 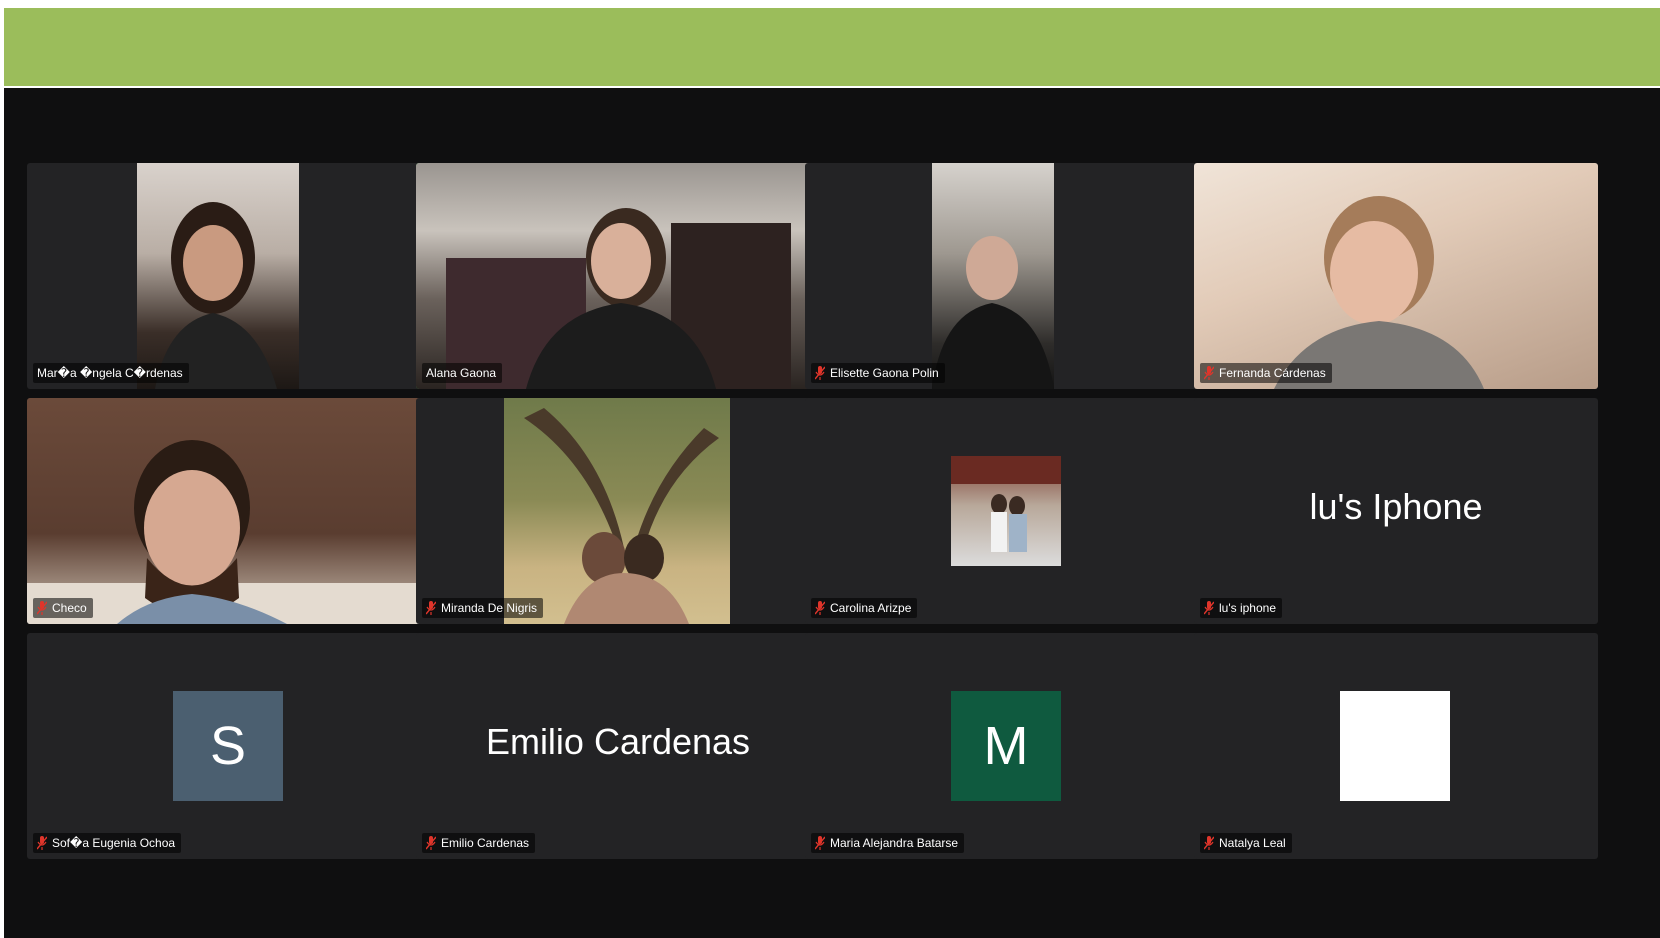 I want to click on participant-name-label: Checo, so click(x=63, y=608).